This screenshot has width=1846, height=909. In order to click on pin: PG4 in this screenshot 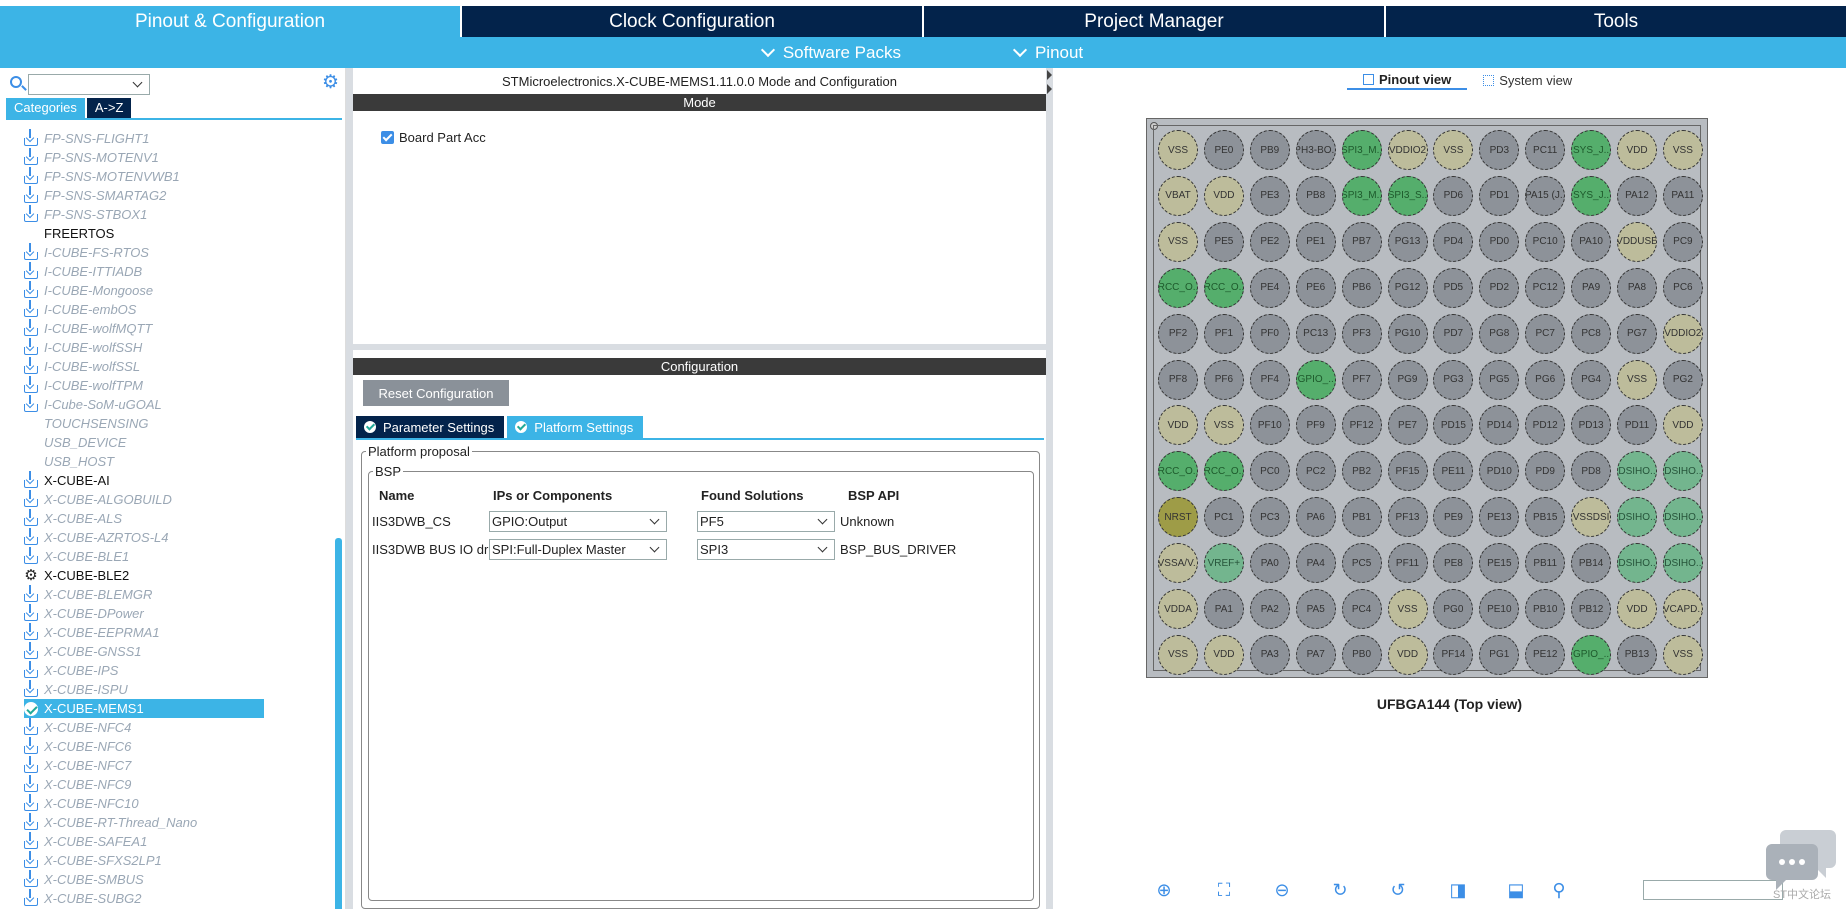, I will do `click(1591, 379)`.